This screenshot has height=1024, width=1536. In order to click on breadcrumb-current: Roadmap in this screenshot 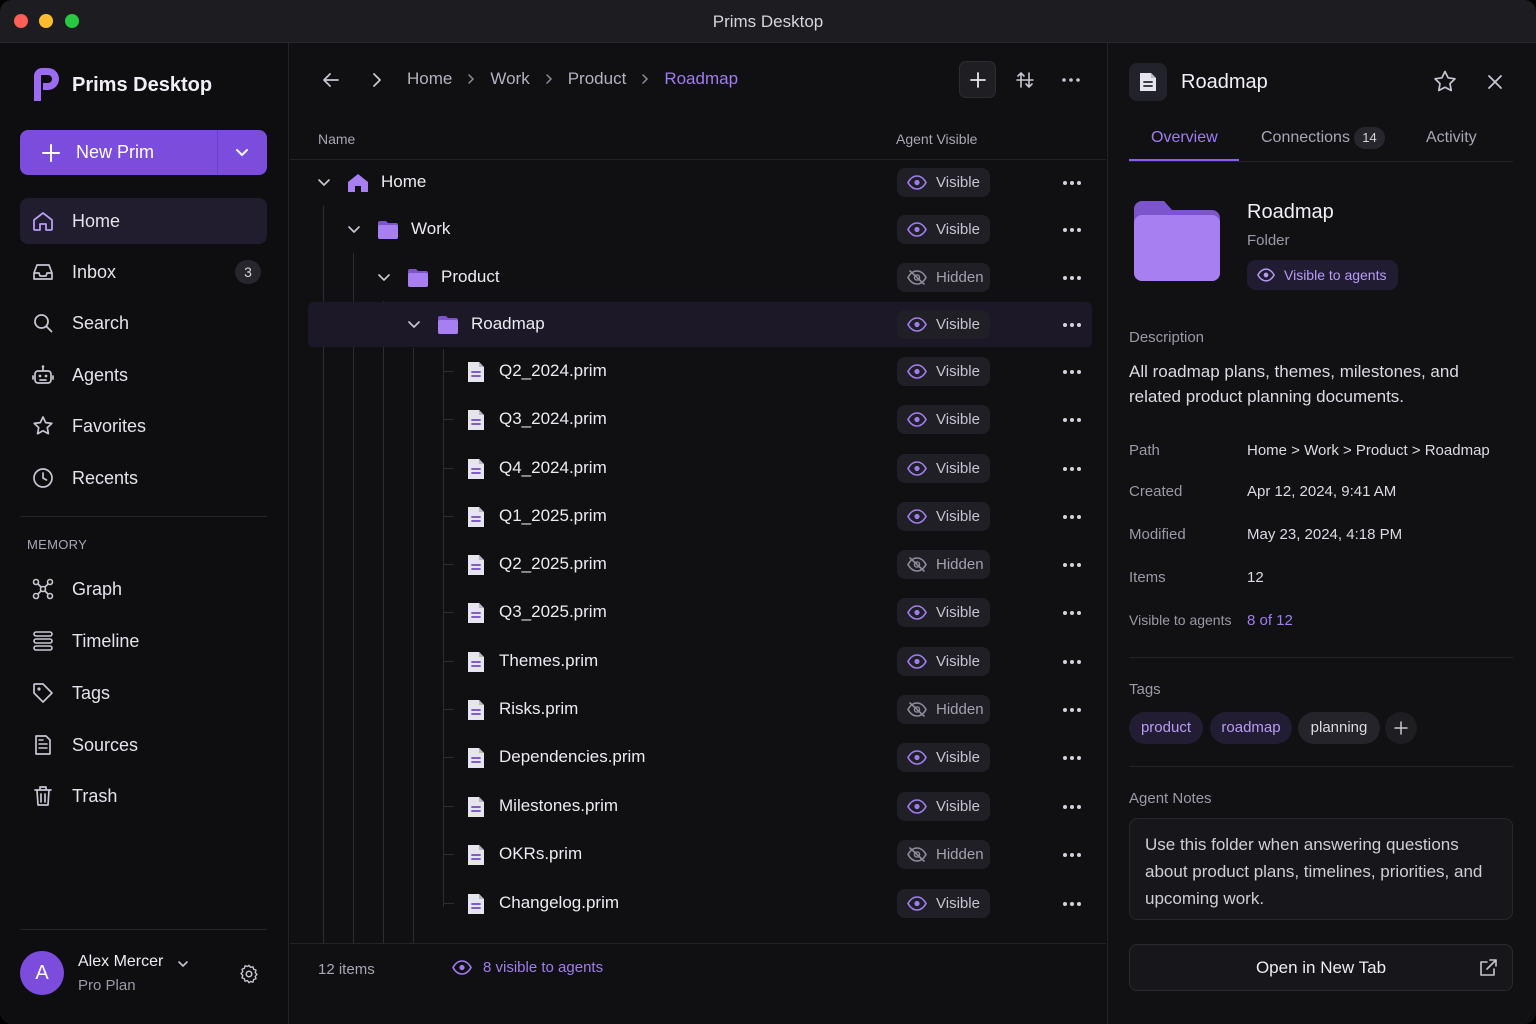, I will do `click(701, 79)`.